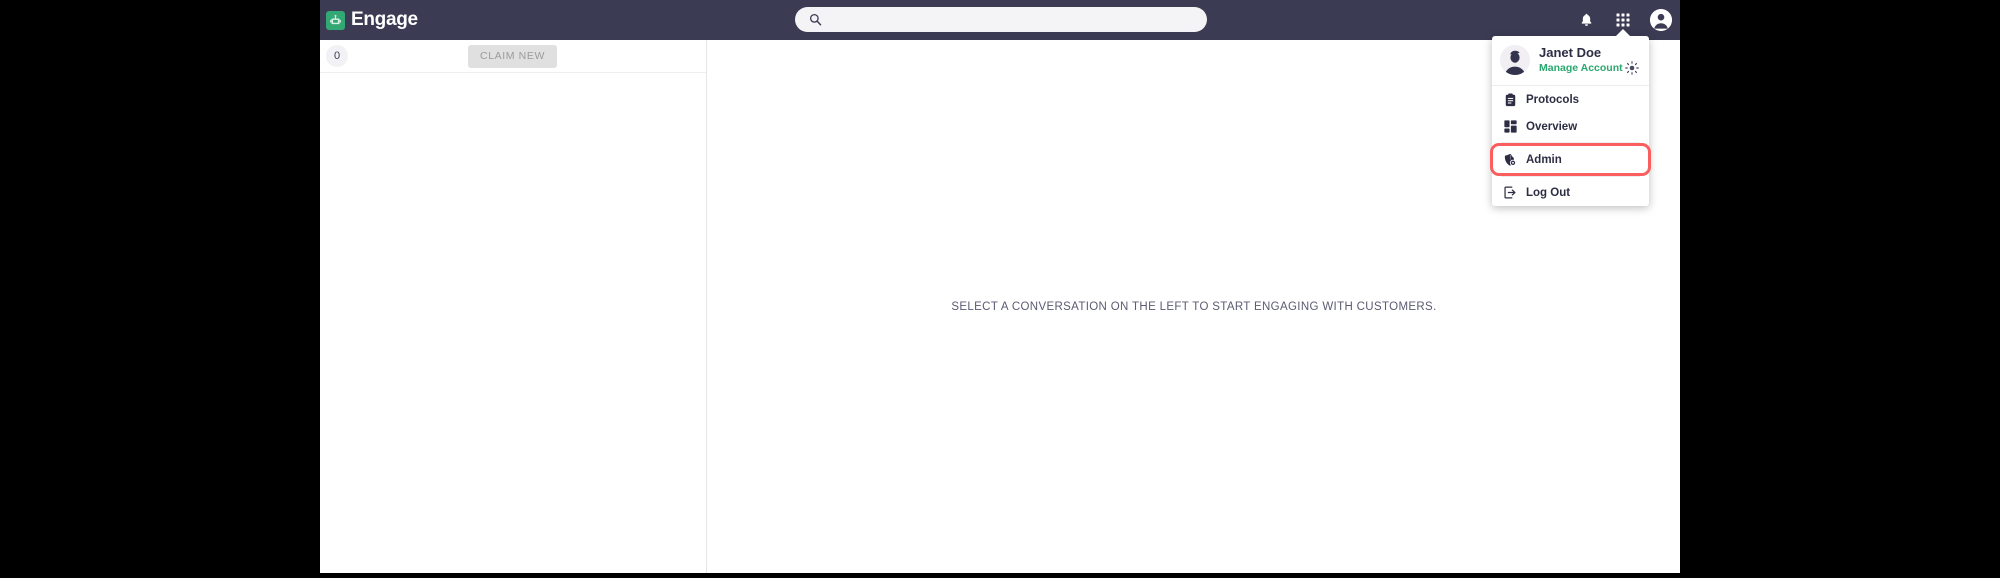 The image size is (2000, 578). I want to click on account-user-name: Janet Doe, so click(1570, 52).